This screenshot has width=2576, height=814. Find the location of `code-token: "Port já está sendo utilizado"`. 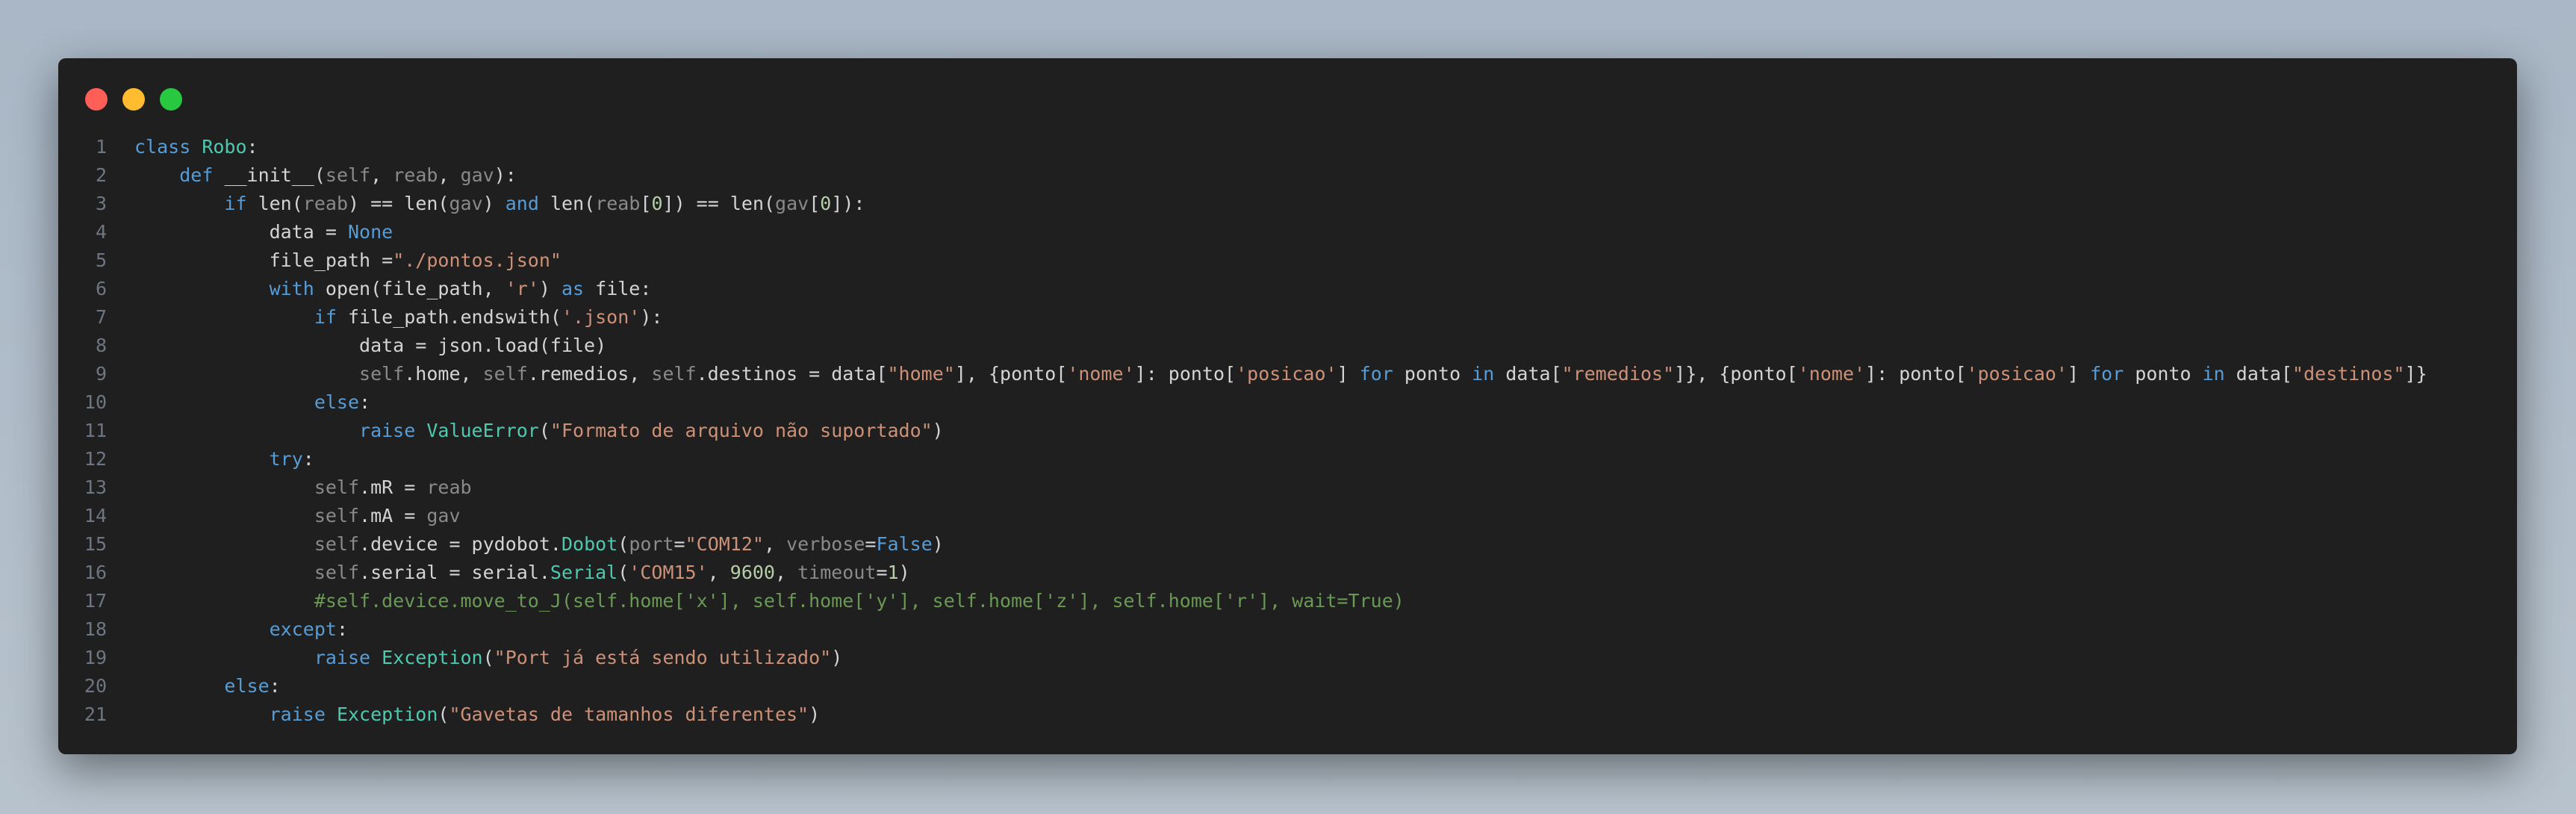

code-token: "Port já está sendo utilizado" is located at coordinates (663, 657).